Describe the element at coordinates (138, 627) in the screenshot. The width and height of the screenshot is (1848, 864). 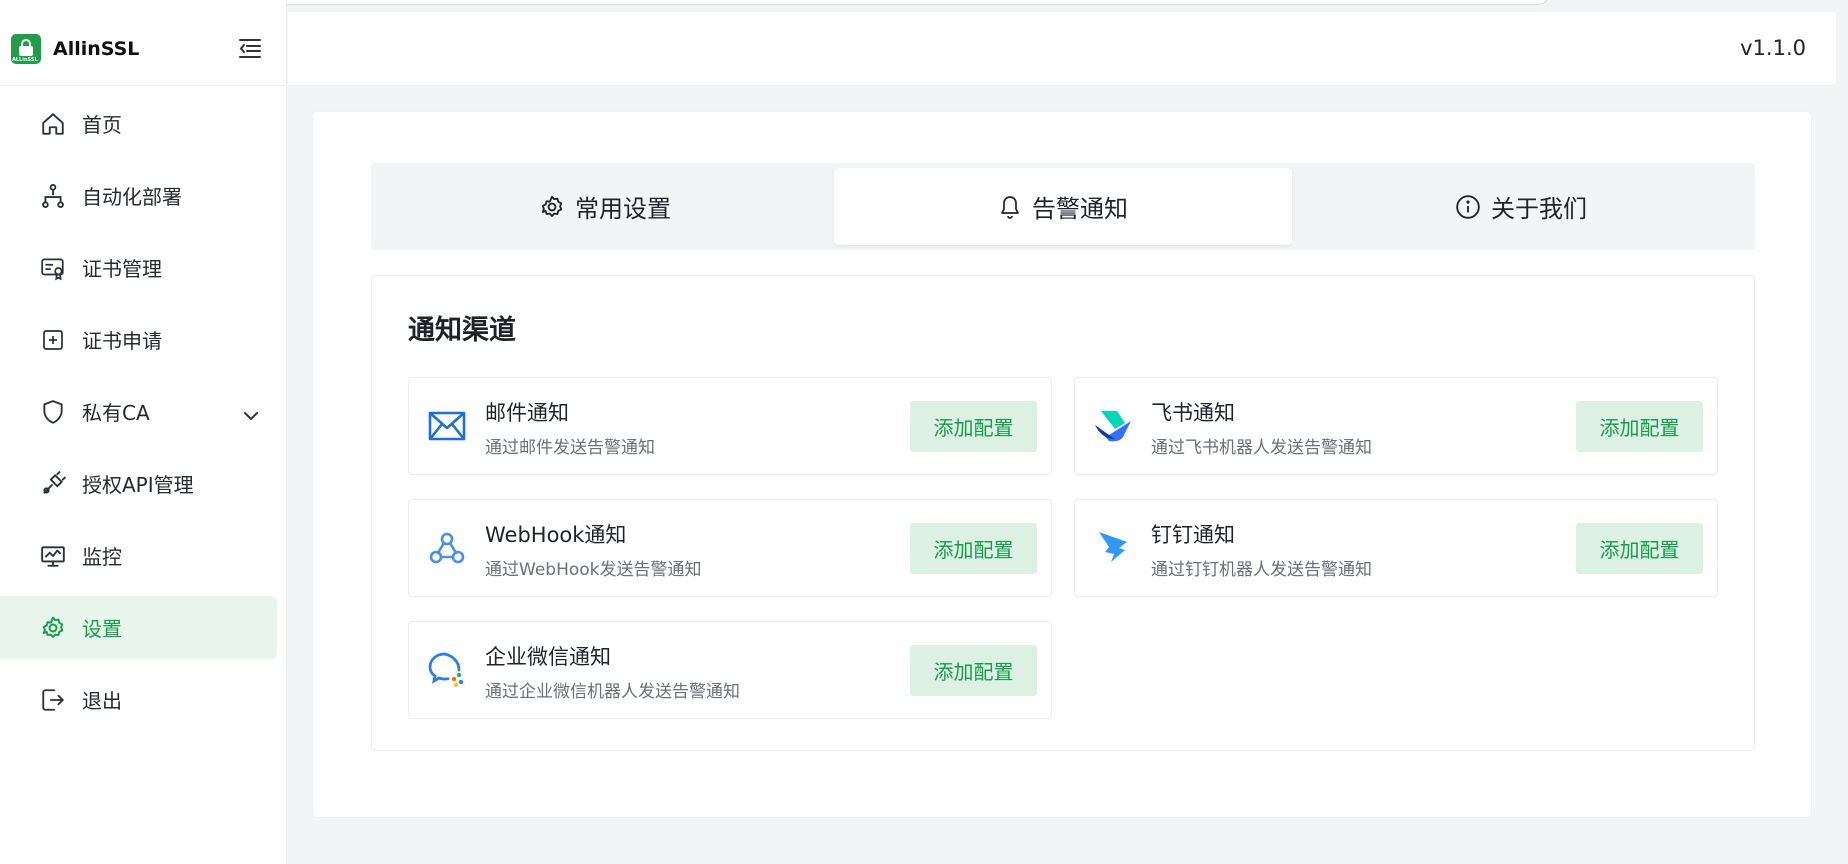
I see `sidebar-item-settings: 设置` at that location.